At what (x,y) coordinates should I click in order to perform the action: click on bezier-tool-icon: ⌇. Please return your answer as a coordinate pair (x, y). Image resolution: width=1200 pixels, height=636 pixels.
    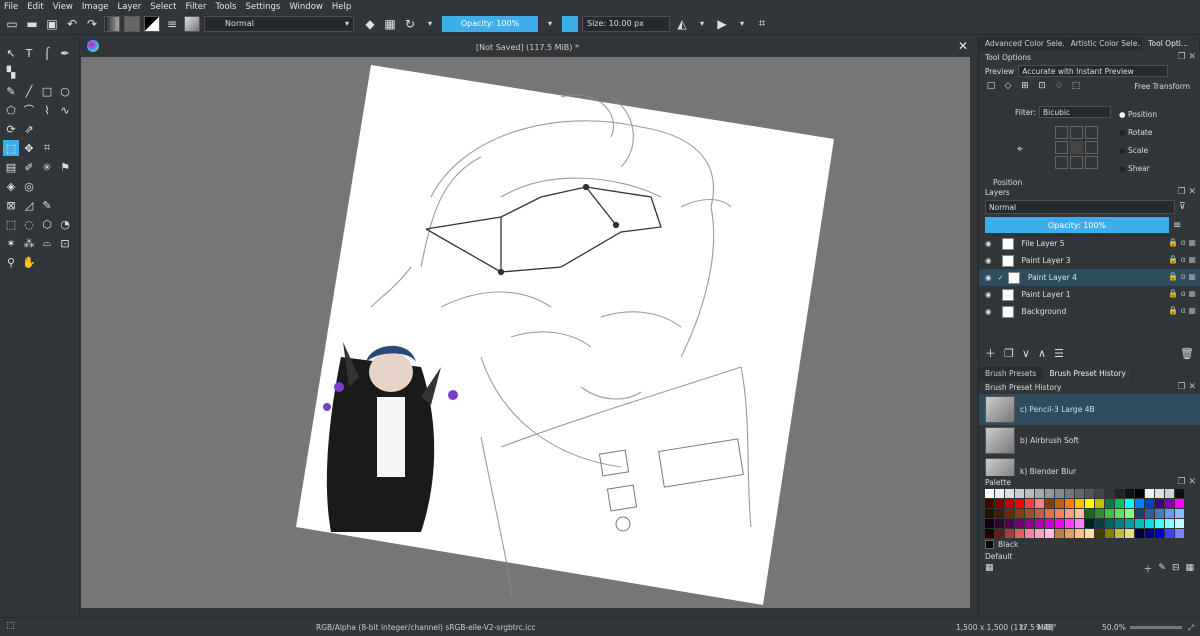
    Looking at the image, I should click on (47, 110).